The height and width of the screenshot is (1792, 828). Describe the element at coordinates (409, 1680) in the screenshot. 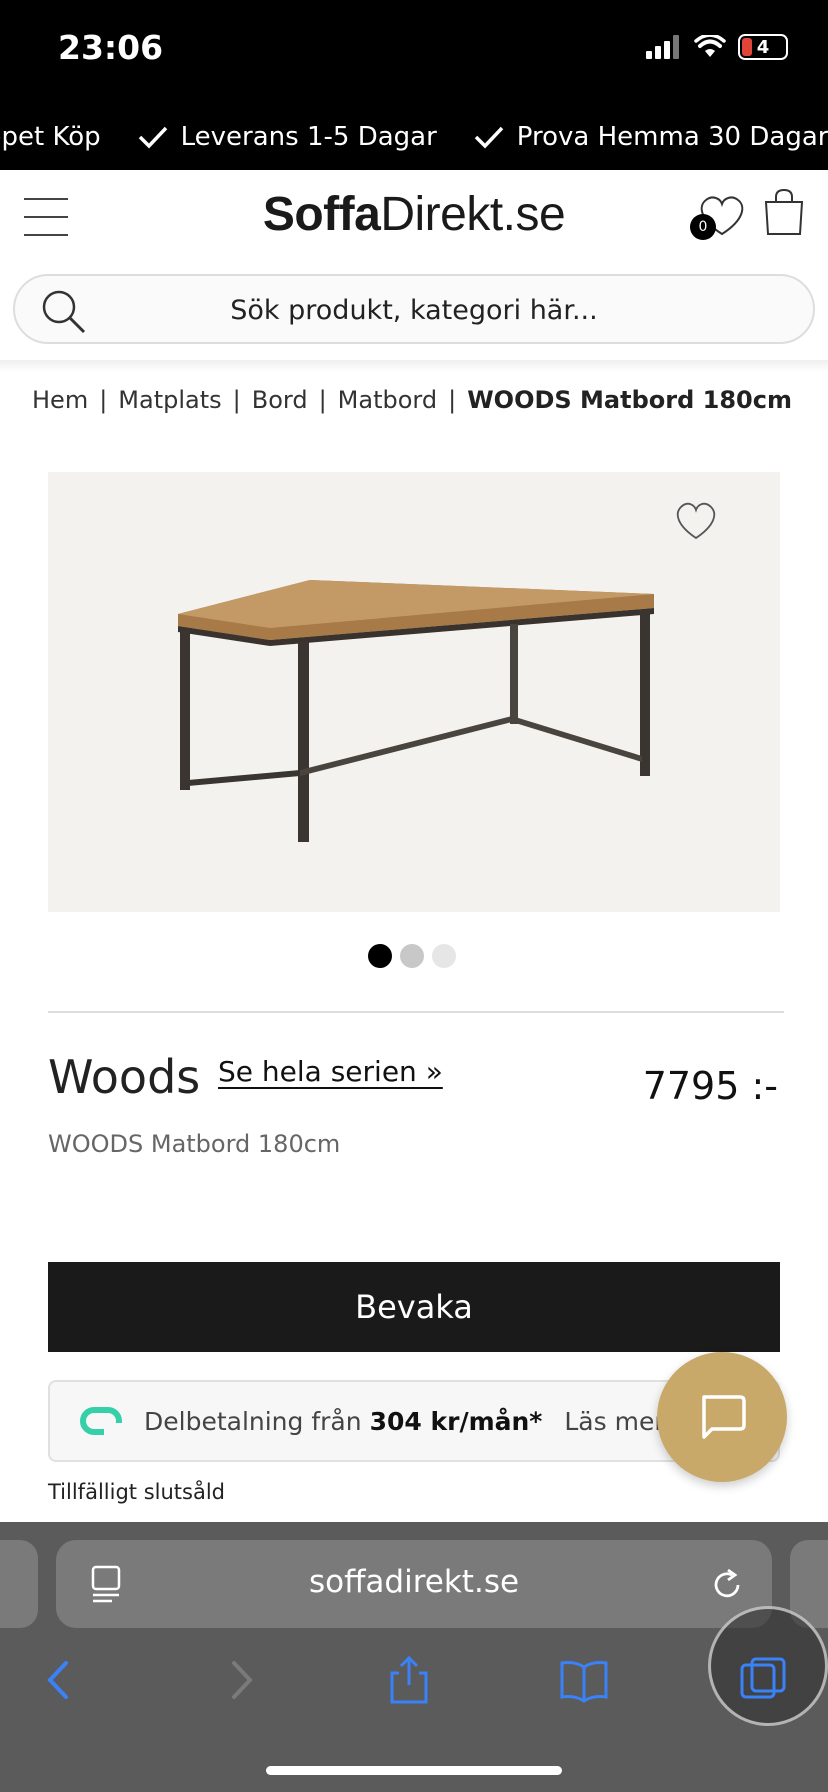

I see `share-icon` at that location.